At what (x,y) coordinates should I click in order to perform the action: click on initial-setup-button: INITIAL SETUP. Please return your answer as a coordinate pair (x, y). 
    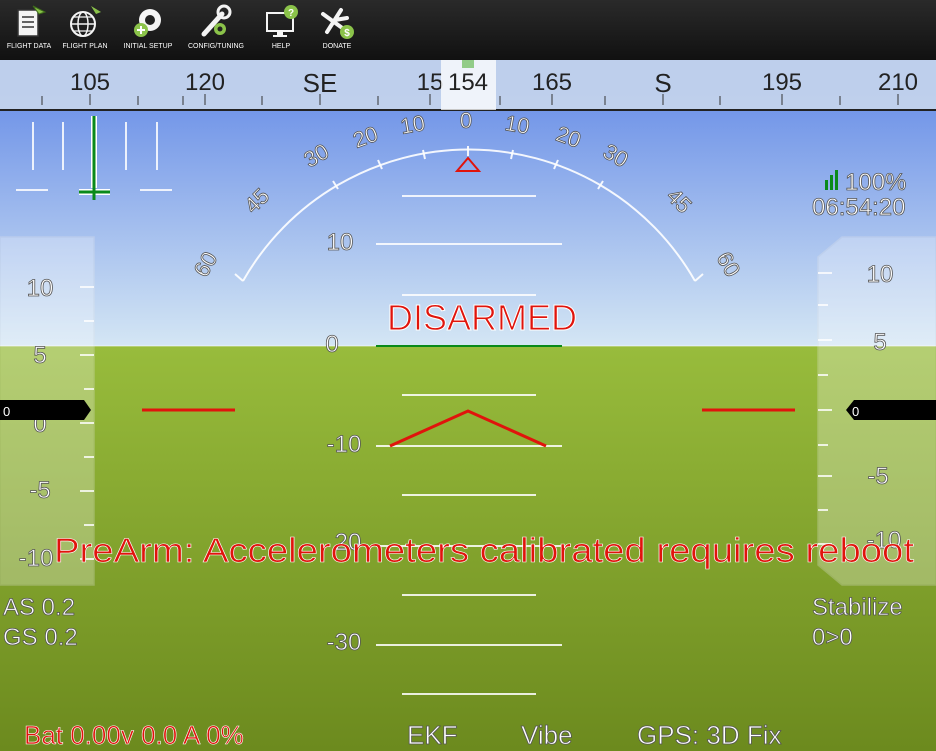
    Looking at the image, I should click on (148, 30).